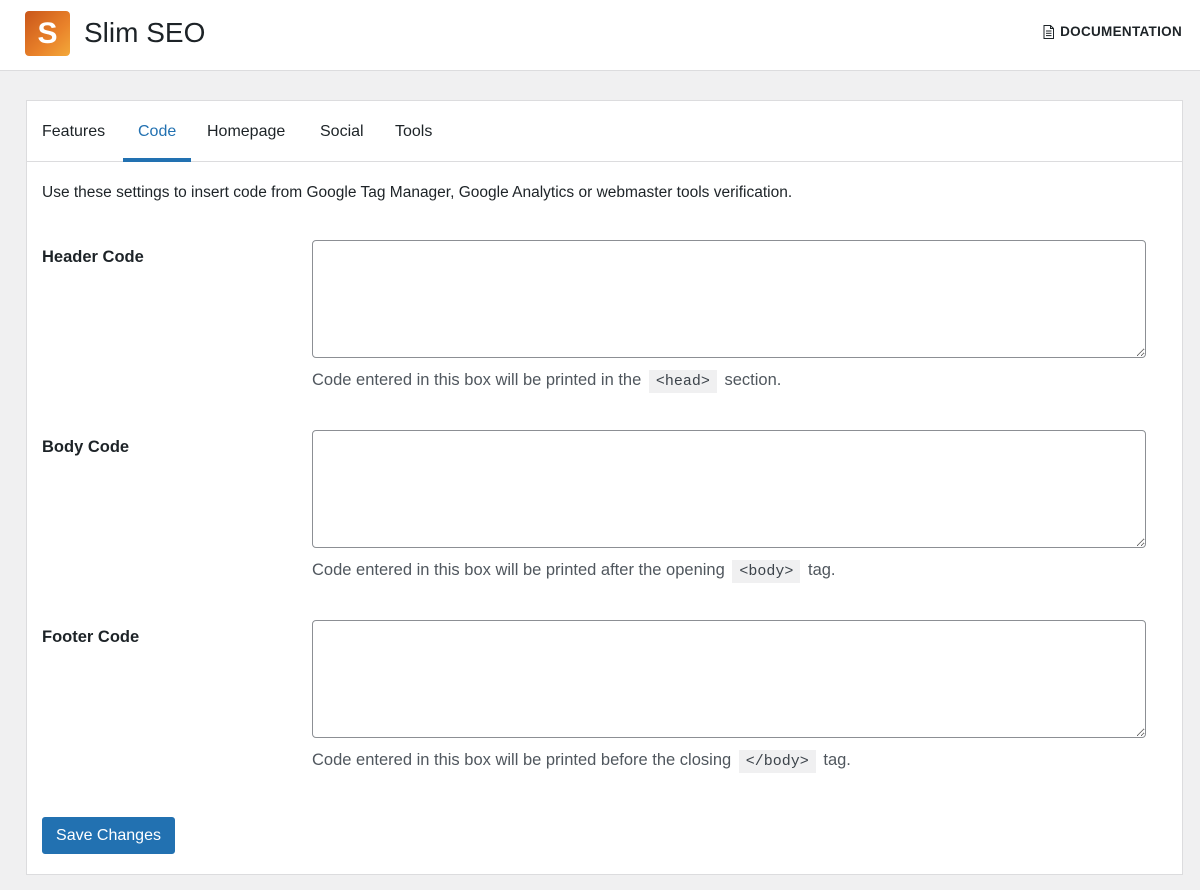 The height and width of the screenshot is (890, 1200). What do you see at coordinates (766, 571) in the screenshot?
I see `hint-code-tag: <body>` at bounding box center [766, 571].